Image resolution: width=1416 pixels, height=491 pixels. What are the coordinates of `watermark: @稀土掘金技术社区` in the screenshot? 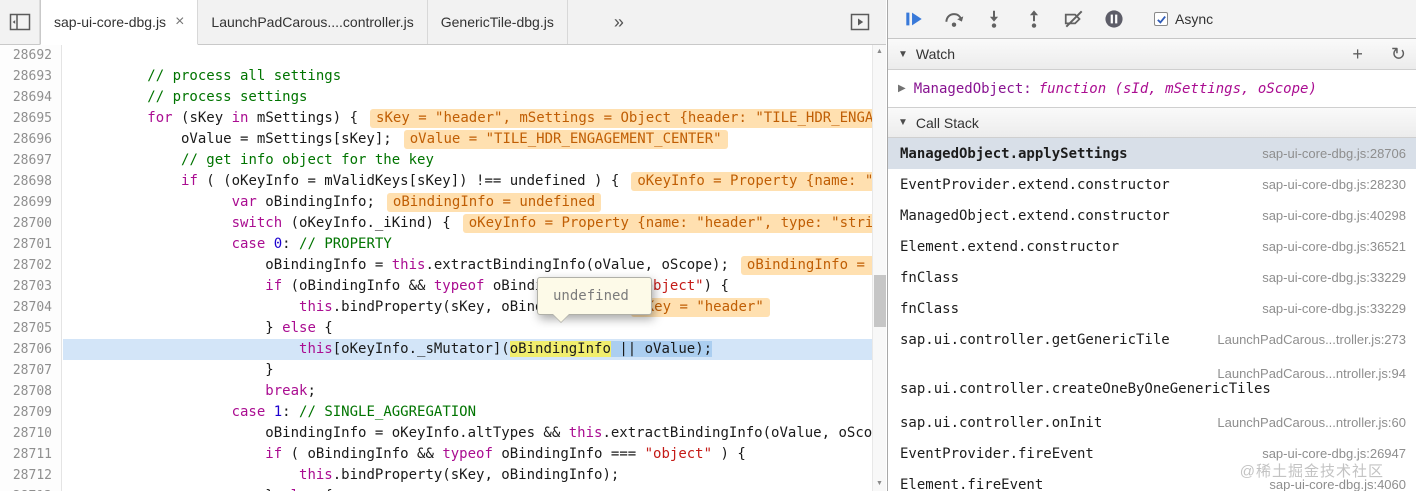 It's located at (1311, 471).